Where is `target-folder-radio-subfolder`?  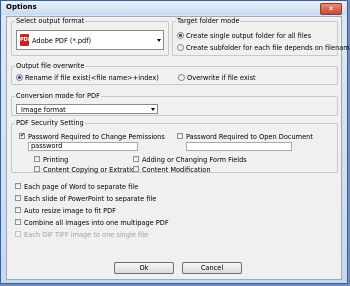
target-folder-radio-subfolder is located at coordinates (180, 47).